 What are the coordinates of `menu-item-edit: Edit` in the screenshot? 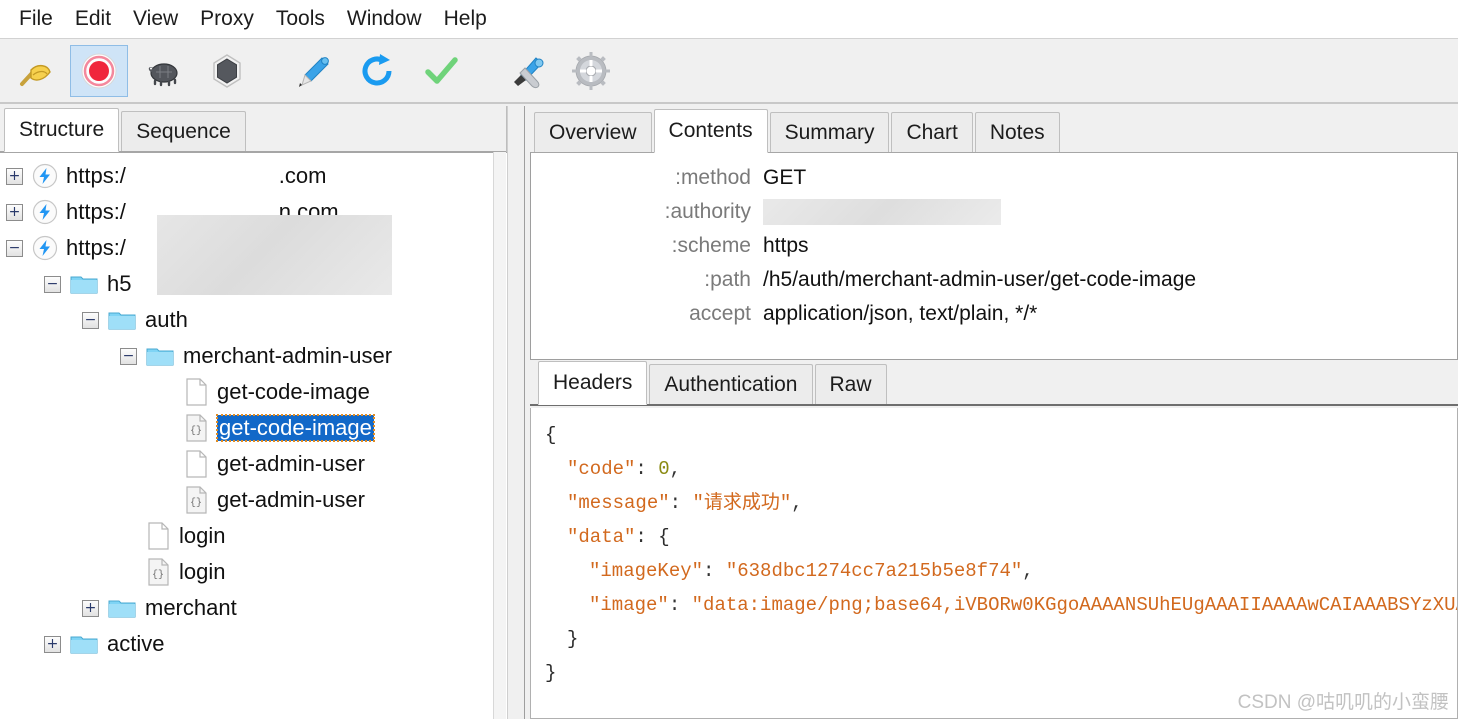 It's located at (93, 19).